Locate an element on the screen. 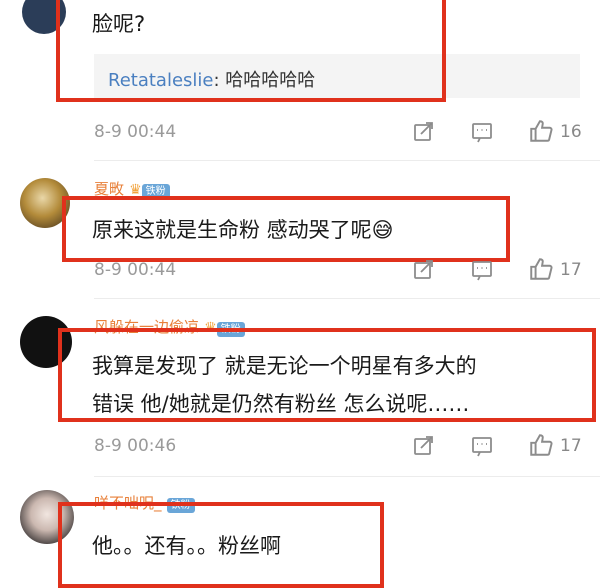 The image size is (600, 588). reply-line: Retataleslie: 哈哈哈哈哈 is located at coordinates (211, 79).